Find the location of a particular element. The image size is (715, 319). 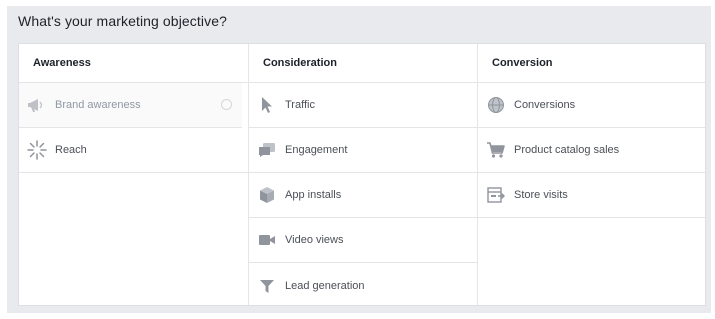

shopping-cart-icon is located at coordinates (496, 150).